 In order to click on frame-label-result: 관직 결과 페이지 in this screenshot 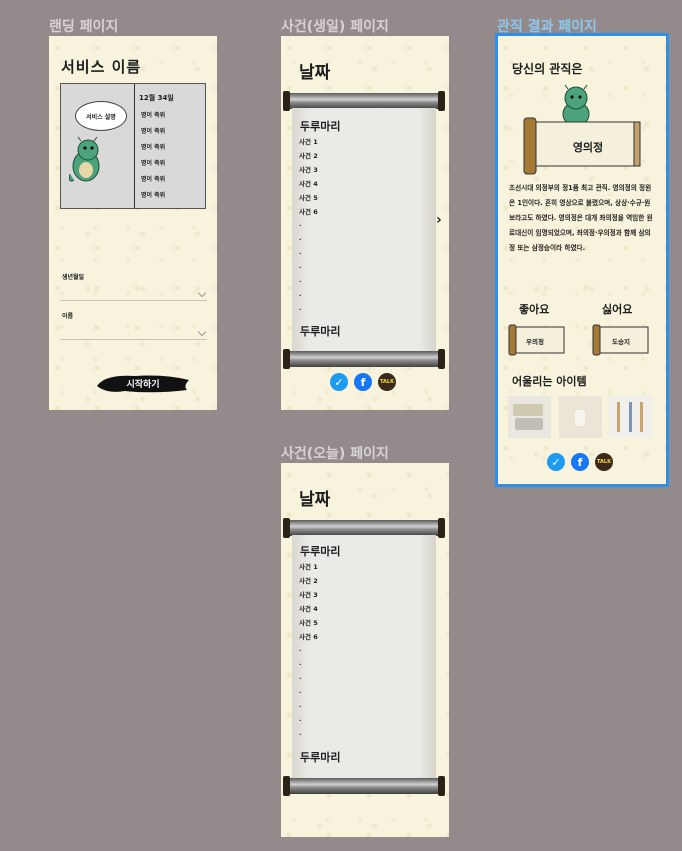, I will do `click(547, 26)`.